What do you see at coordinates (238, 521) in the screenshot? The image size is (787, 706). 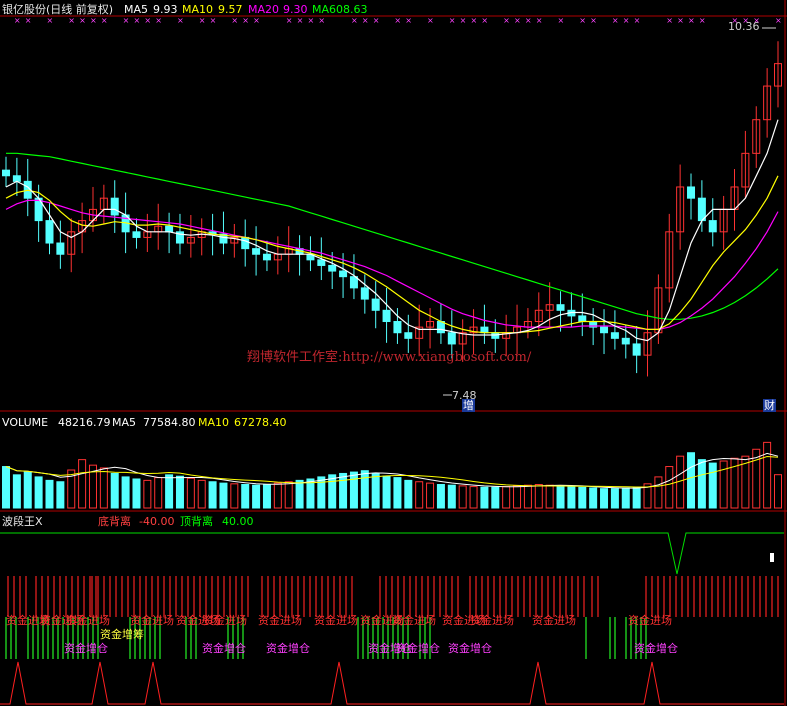 I see `top-divergence-value: 40.00` at bounding box center [238, 521].